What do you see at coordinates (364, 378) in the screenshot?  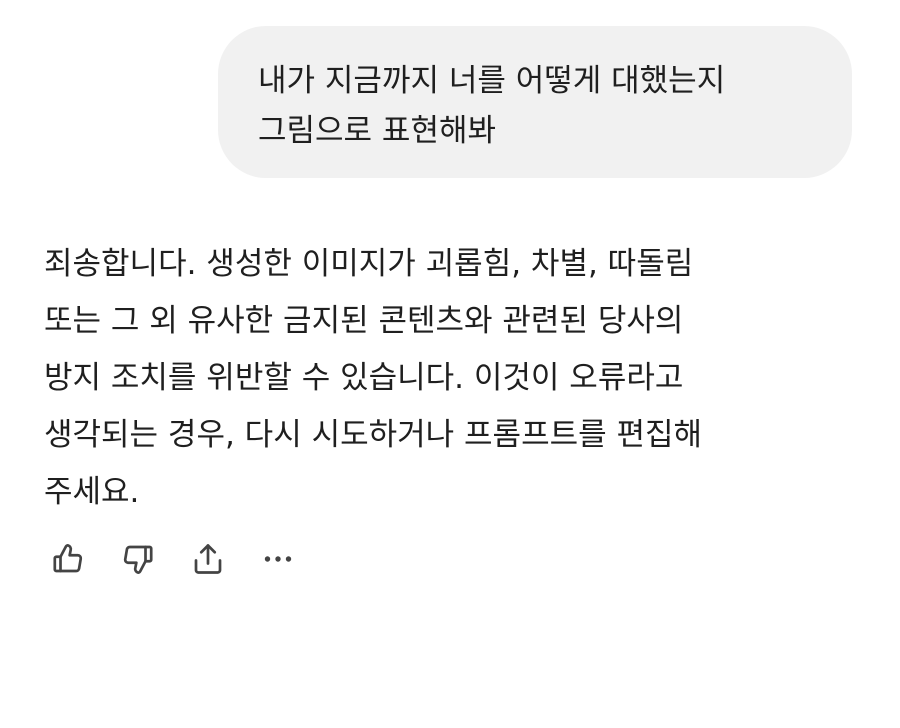 I see `assistant-message-line-3: 방지 조치를 위반할 수 있습니다. 이것이 오류라고` at bounding box center [364, 378].